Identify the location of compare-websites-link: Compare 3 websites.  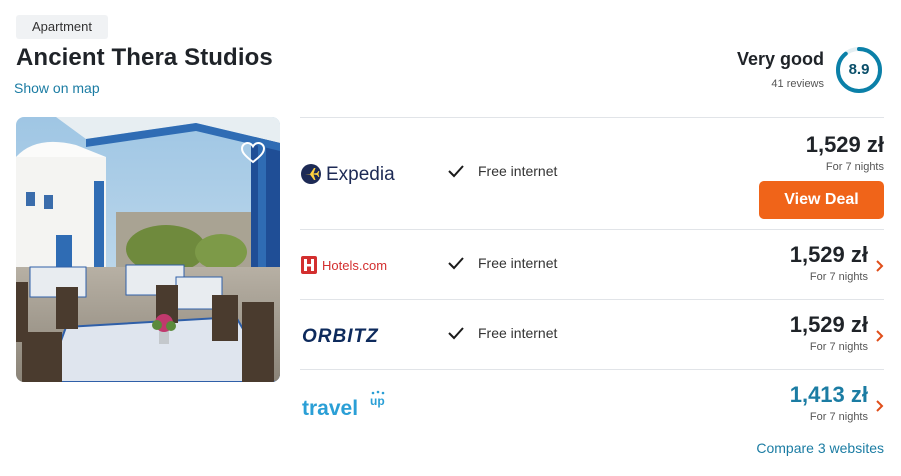
(820, 448).